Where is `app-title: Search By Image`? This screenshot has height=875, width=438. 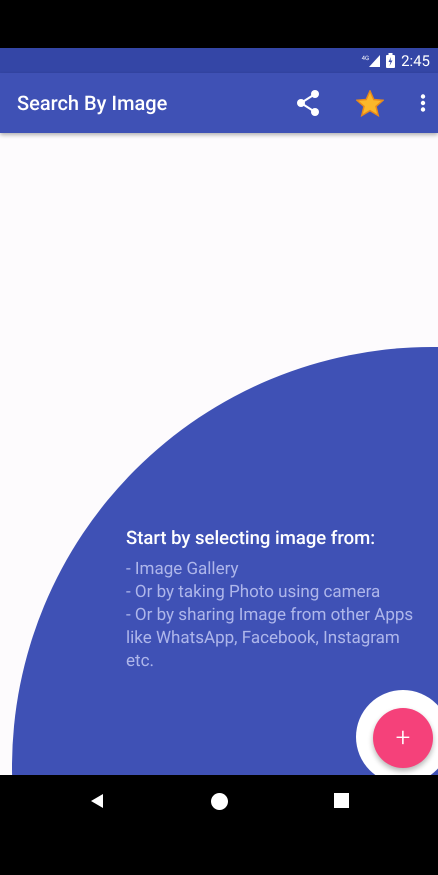
app-title: Search By Image is located at coordinates (92, 103).